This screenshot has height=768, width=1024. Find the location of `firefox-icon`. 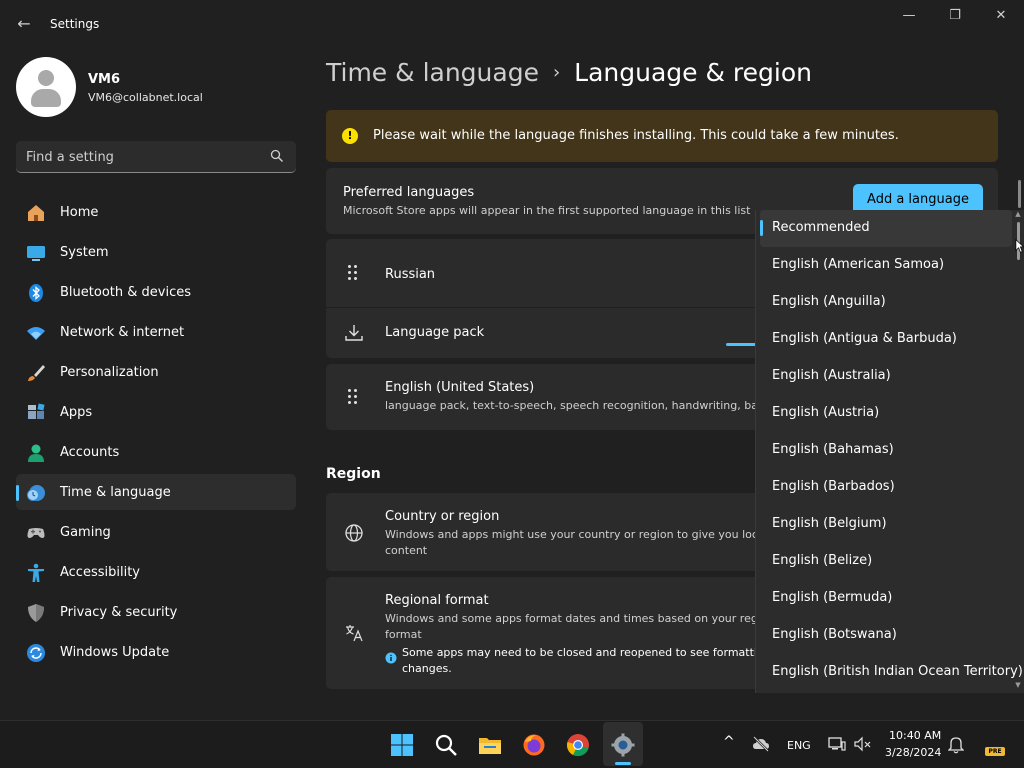

firefox-icon is located at coordinates (534, 745).